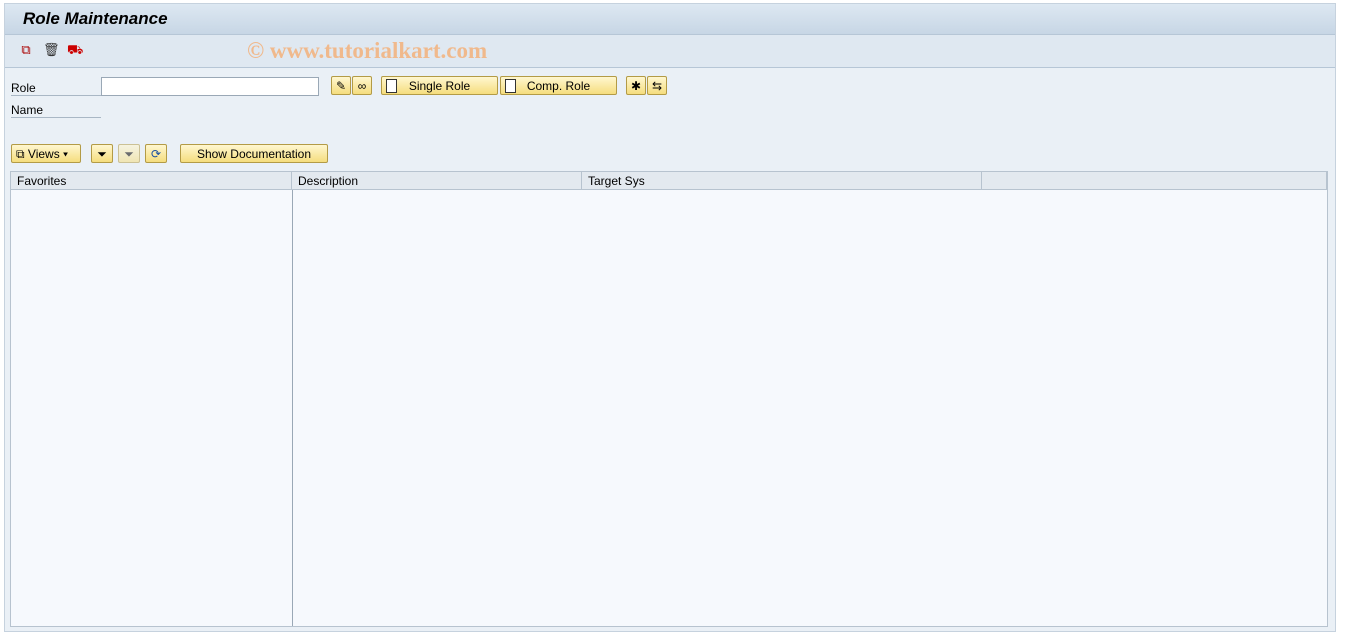 The height and width of the screenshot is (632, 1350). I want to click on single-role-label: Single Role, so click(439, 86).